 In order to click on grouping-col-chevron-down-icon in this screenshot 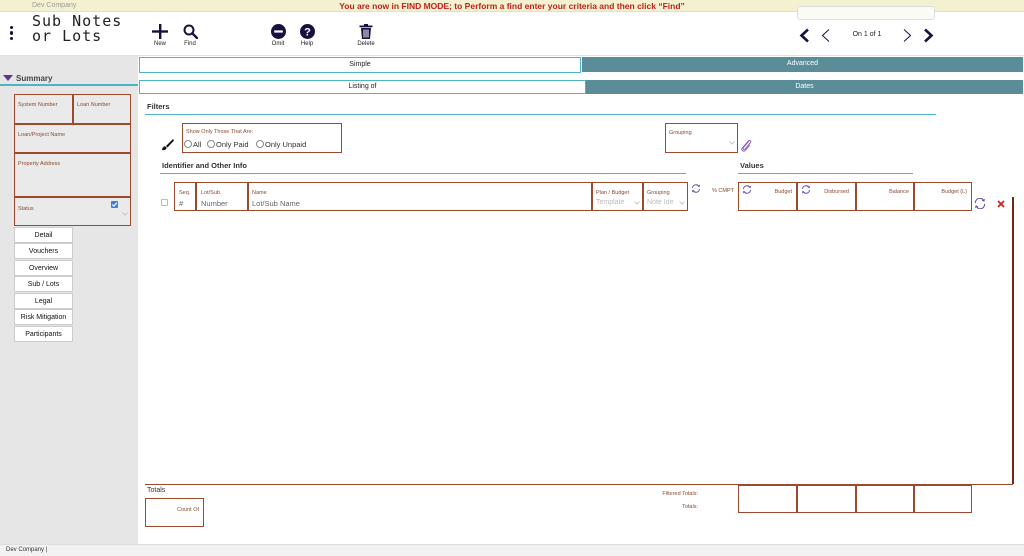, I will do `click(682, 203)`.